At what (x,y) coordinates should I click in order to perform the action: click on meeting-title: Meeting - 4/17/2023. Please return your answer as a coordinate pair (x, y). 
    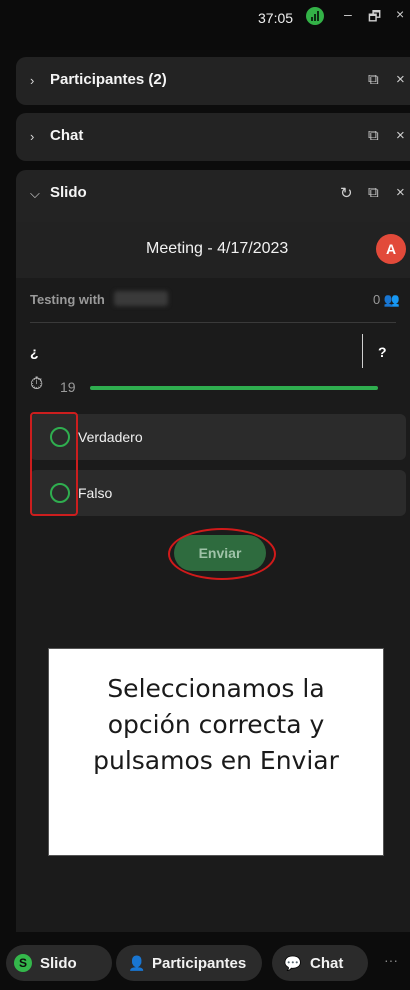
    Looking at the image, I should click on (217, 248).